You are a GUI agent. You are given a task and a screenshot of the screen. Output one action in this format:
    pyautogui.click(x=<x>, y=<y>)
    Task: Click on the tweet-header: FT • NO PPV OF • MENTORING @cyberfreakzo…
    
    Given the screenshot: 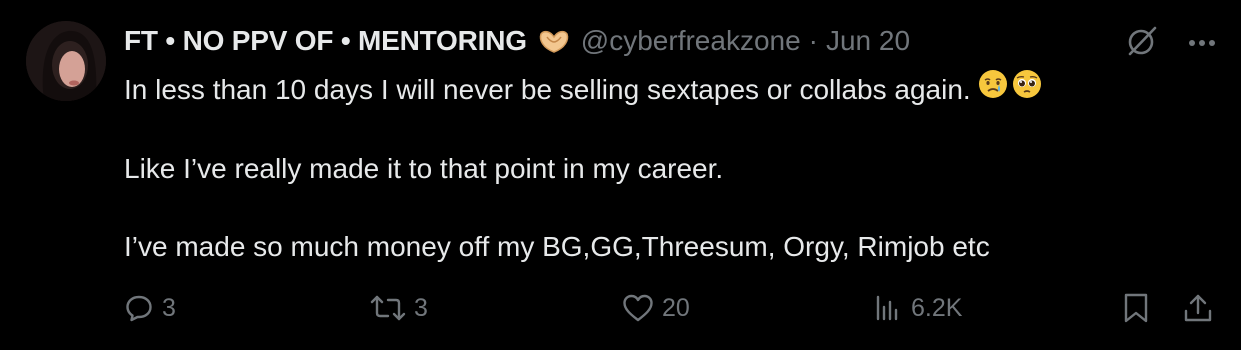 What is the action you would take?
    pyautogui.click(x=517, y=41)
    